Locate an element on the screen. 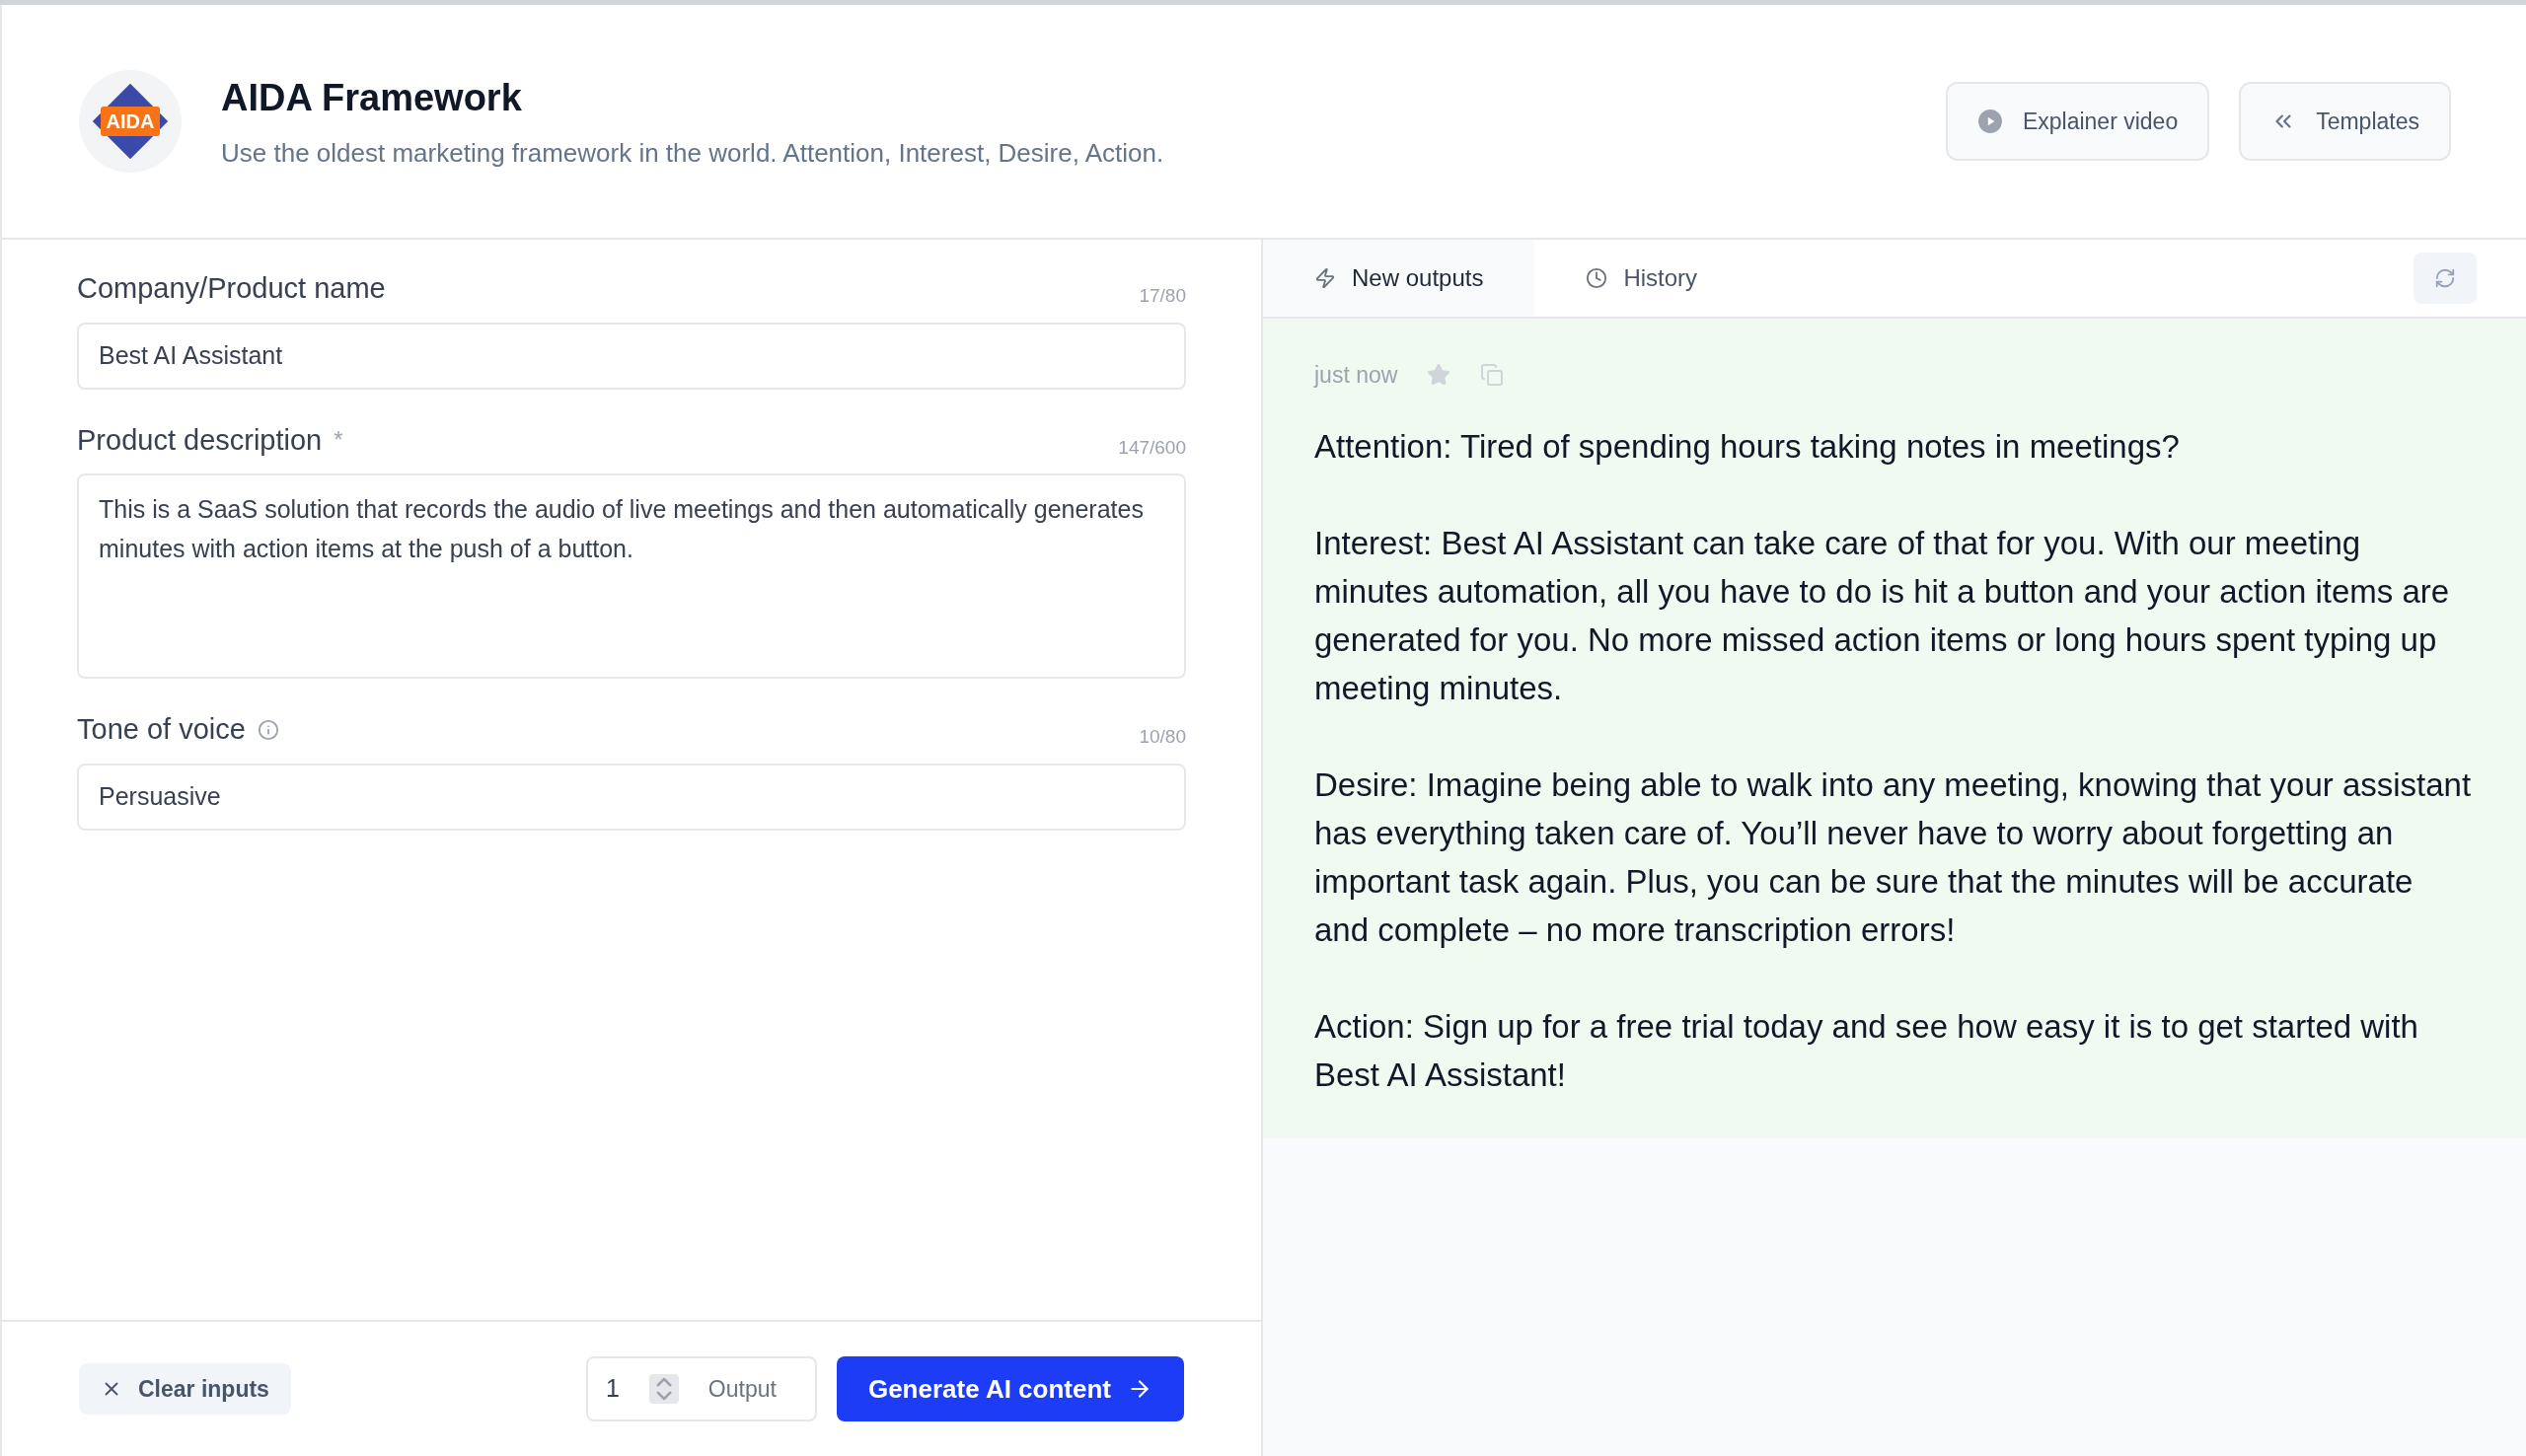 The image size is (2526, 1456). clock-icon is located at coordinates (1597, 278).